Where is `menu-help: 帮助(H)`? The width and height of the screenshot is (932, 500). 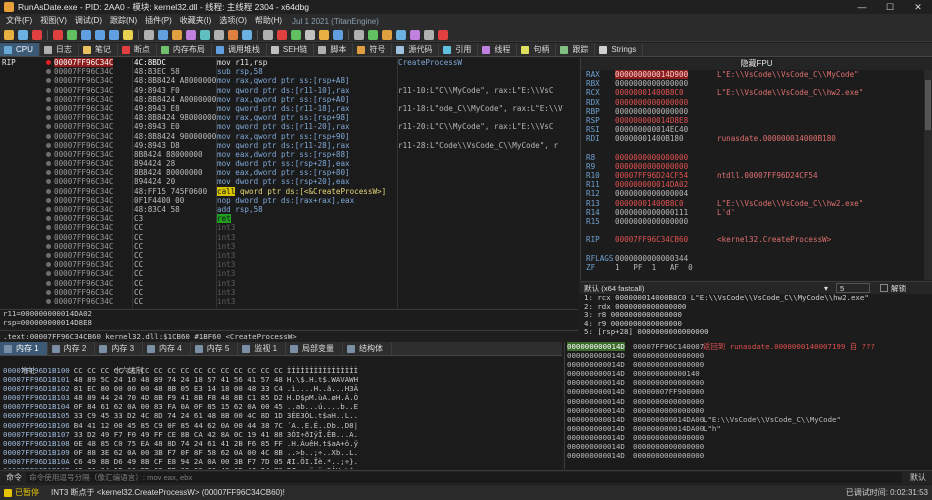
menu-help: 帮助(H) is located at coordinates (268, 21).